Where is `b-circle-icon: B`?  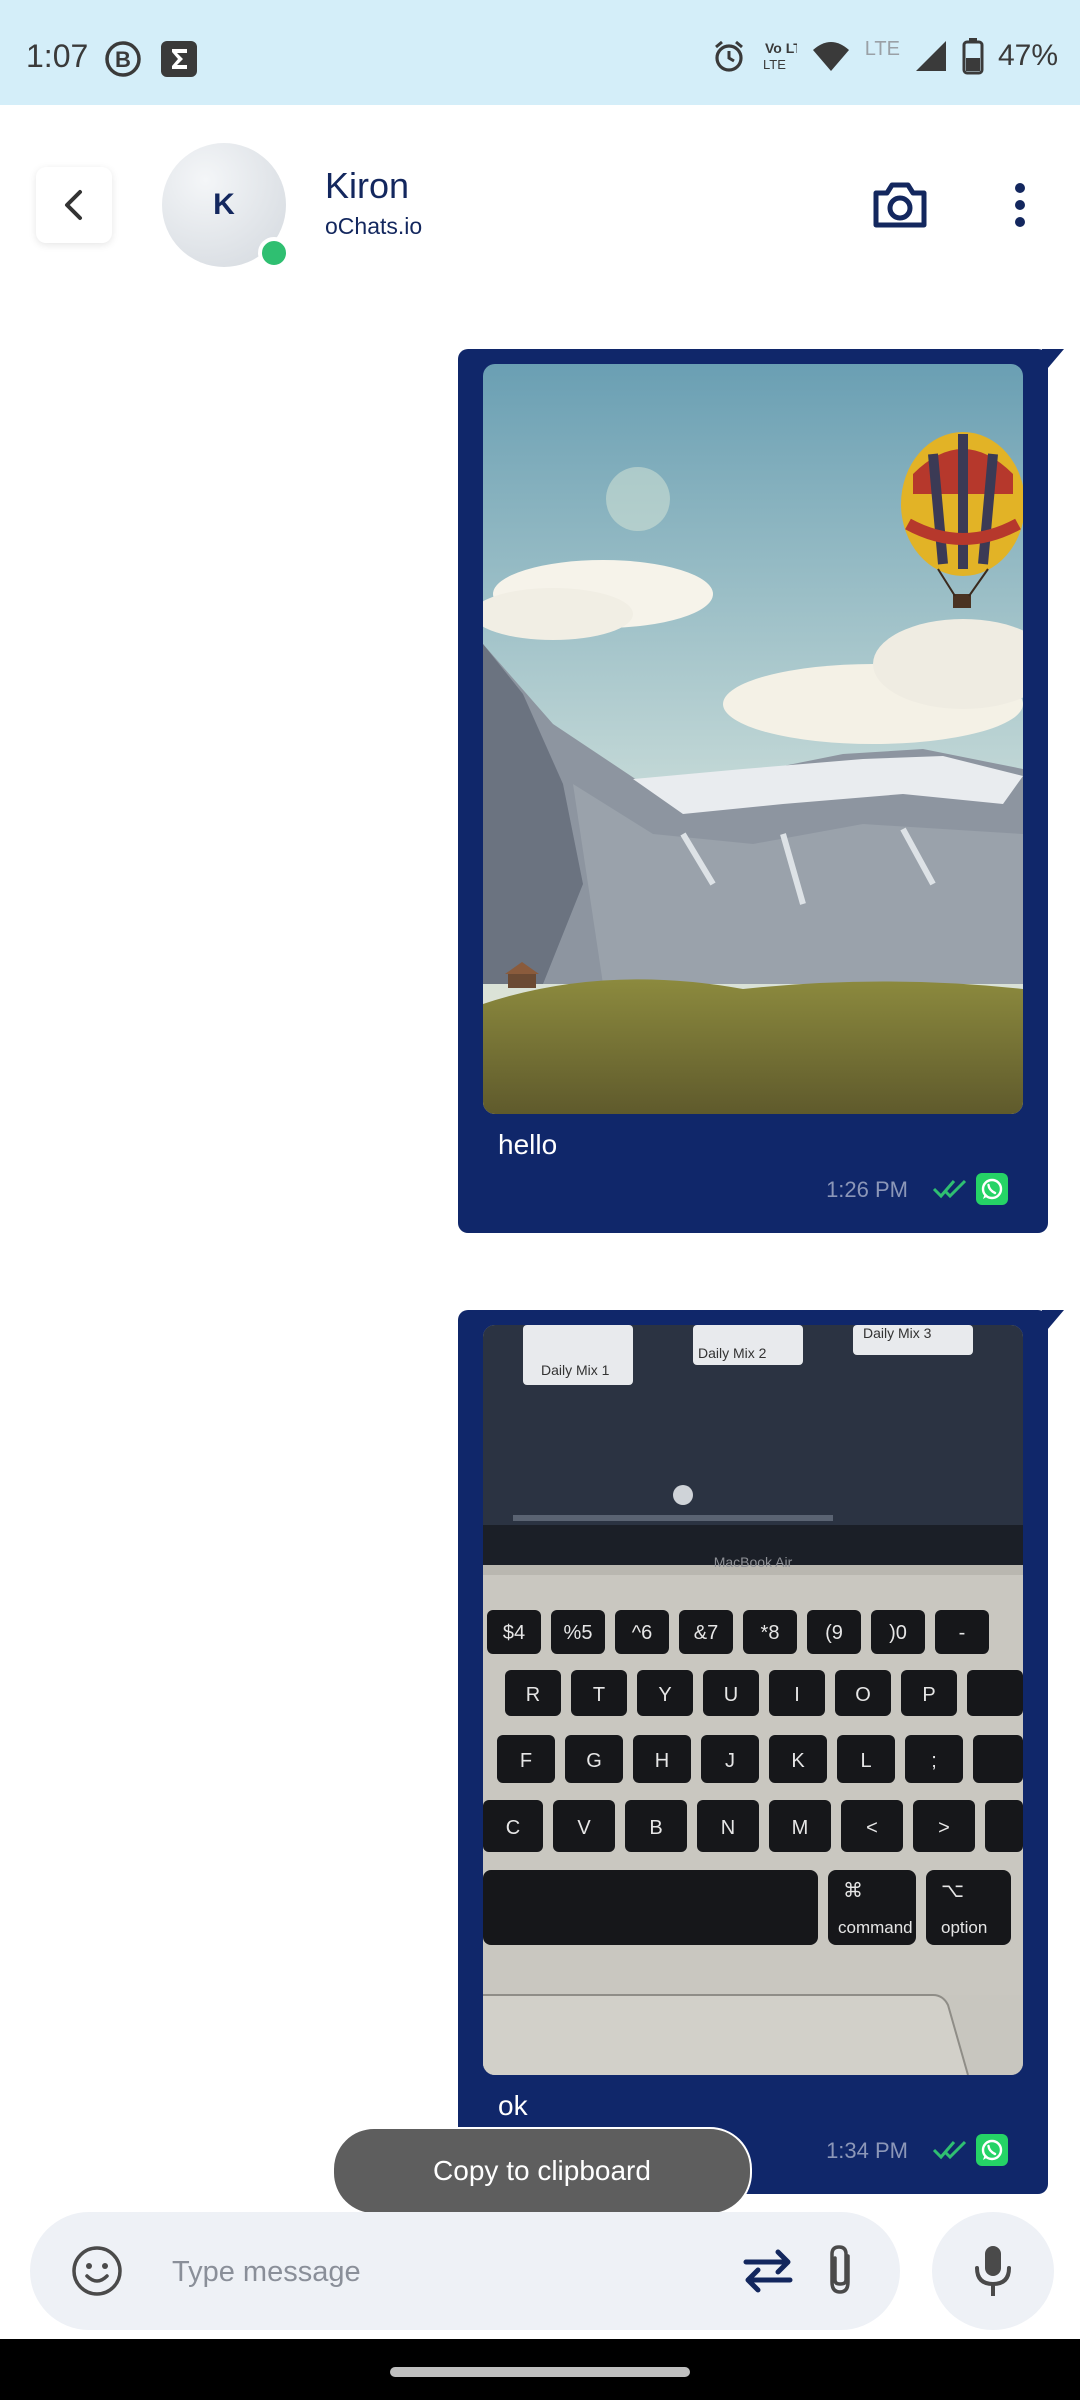
b-circle-icon: B is located at coordinates (123, 59).